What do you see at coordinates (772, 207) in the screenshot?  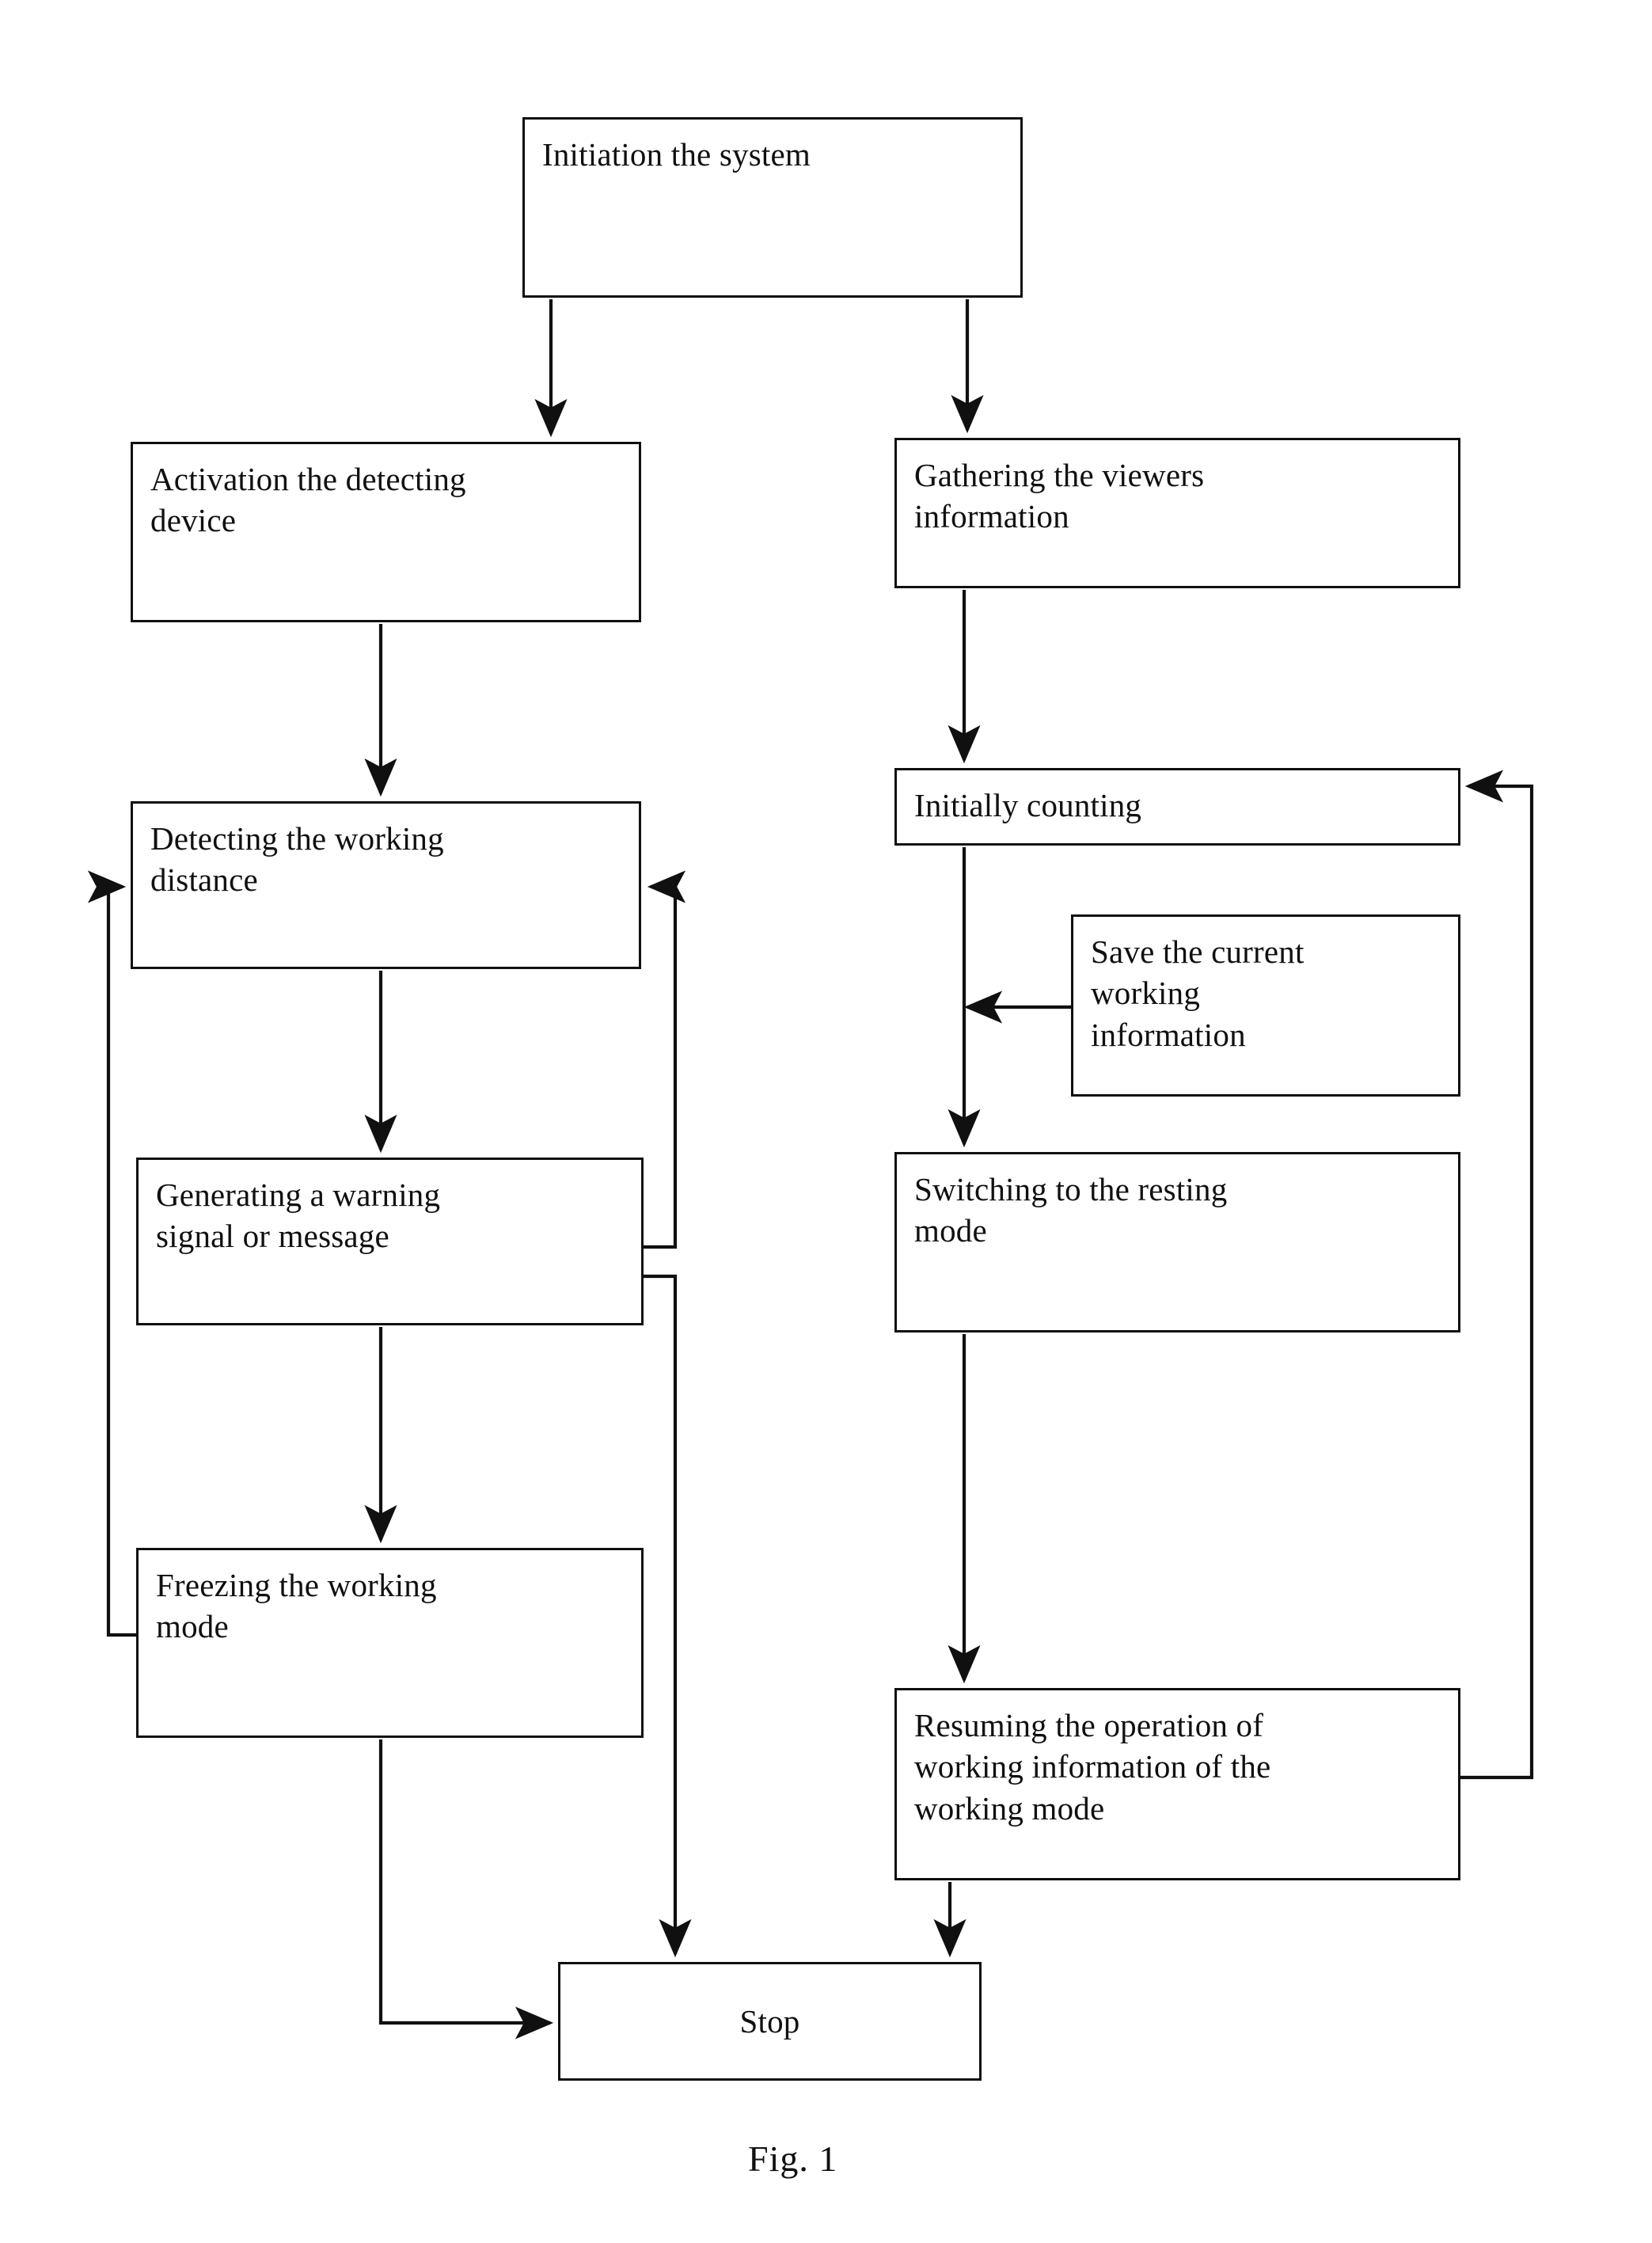 I see `node-initiation-the-system: Initiation the system` at bounding box center [772, 207].